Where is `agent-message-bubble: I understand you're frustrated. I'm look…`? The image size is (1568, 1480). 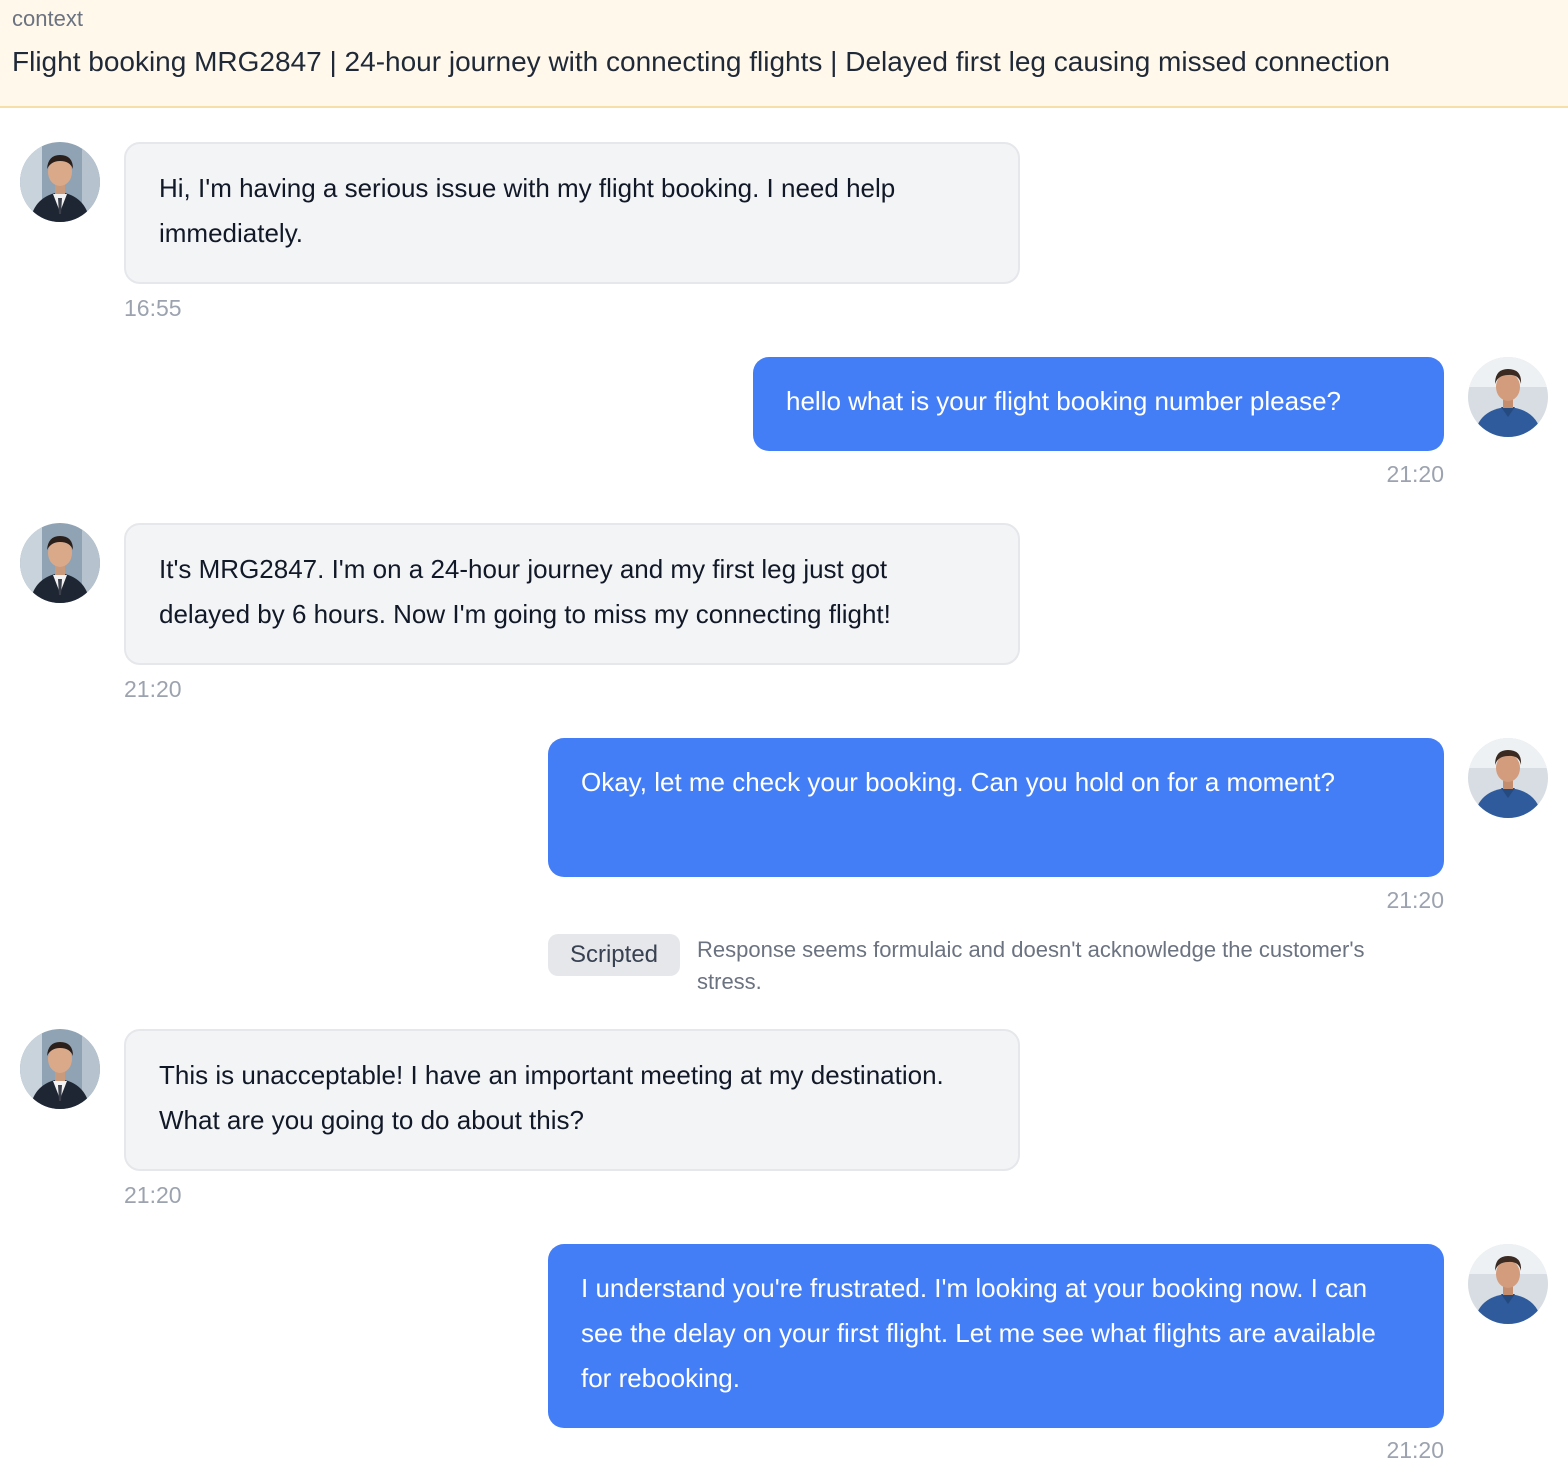
agent-message-bubble: I understand you're frustrated. I'm look… is located at coordinates (996, 1336).